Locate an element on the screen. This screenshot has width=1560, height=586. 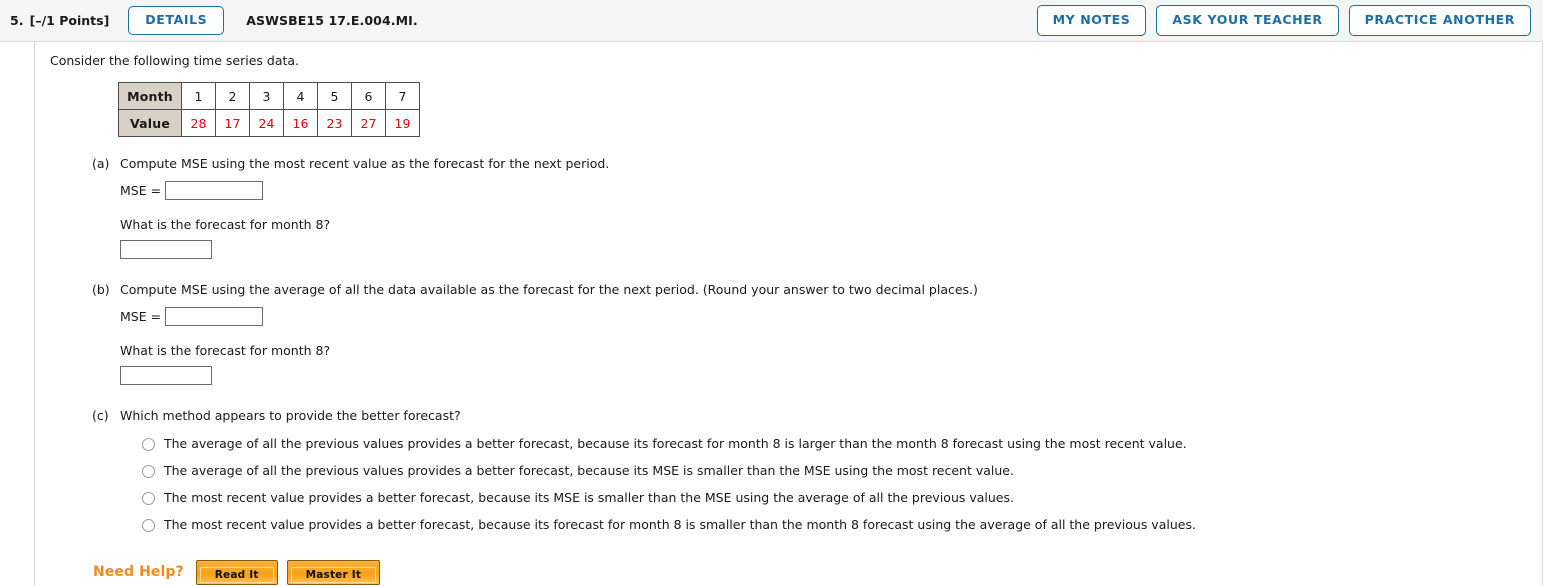
table-header-month: Month is located at coordinates (150, 96).